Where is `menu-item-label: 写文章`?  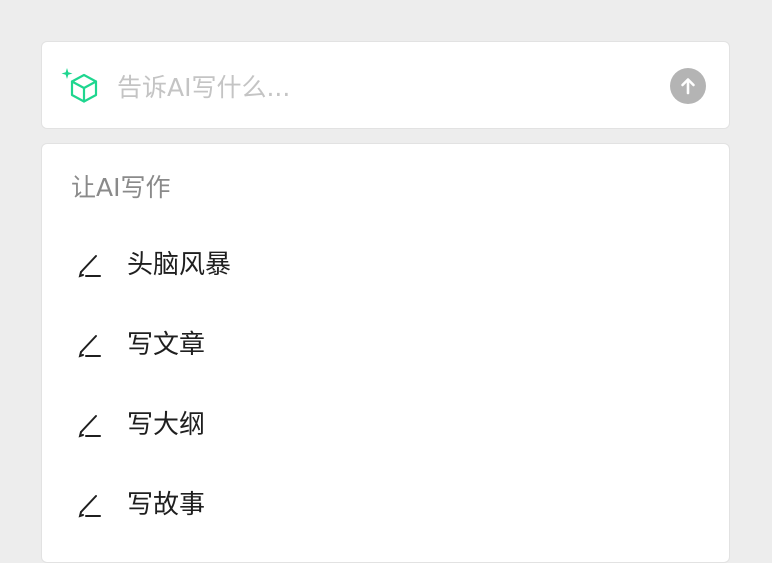
menu-item-label: 写文章 is located at coordinates (166, 345).